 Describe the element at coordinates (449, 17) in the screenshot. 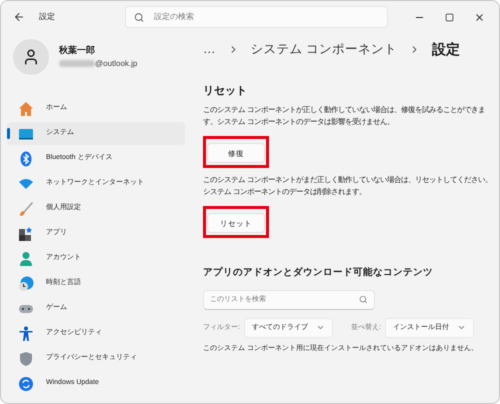

I see `maximize-icon` at that location.